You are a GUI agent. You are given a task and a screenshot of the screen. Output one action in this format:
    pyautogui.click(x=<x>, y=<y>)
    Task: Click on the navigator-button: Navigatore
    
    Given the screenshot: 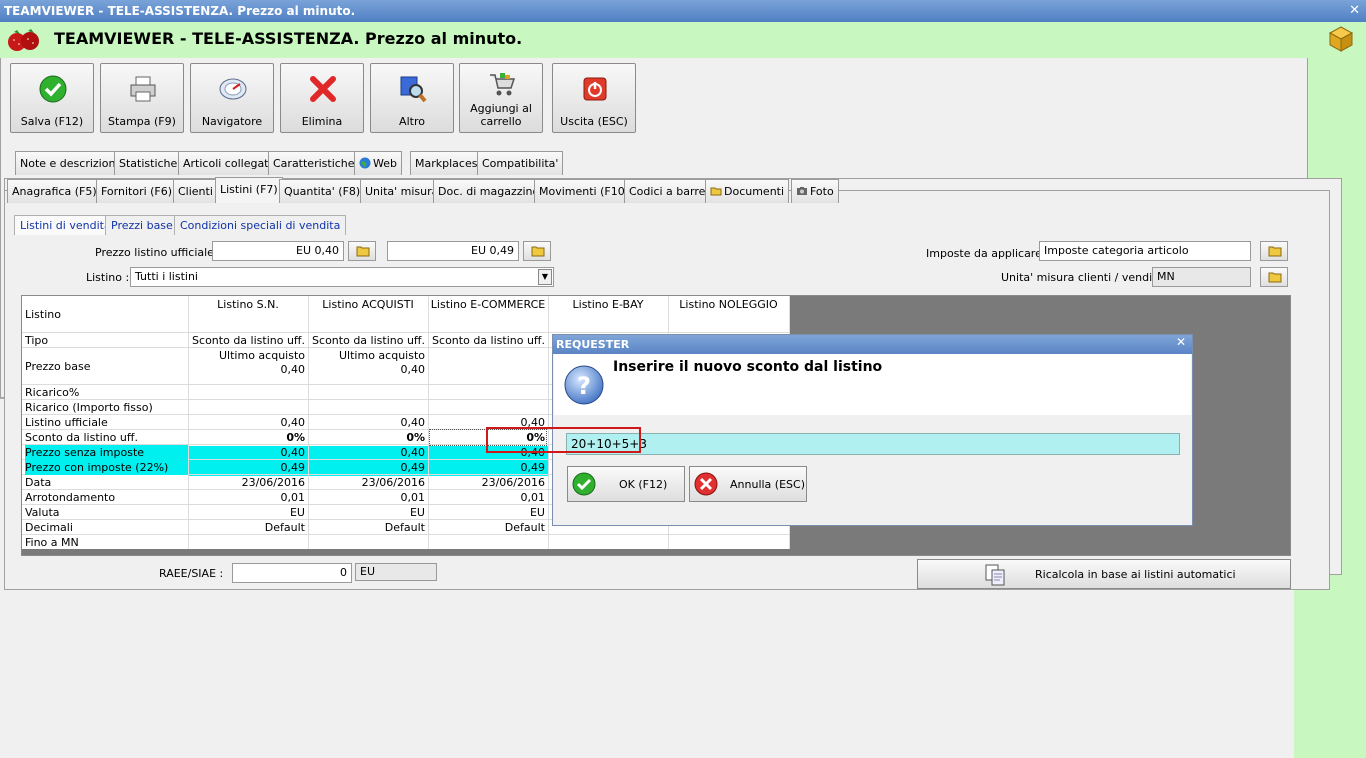 What is the action you would take?
    pyautogui.click(x=232, y=98)
    